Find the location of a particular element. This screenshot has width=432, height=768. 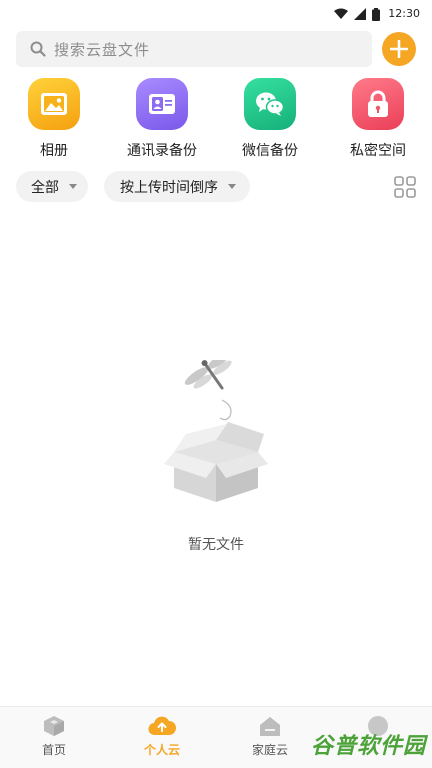

nav-item-personal-cloud: 个人云 is located at coordinates (162, 736).